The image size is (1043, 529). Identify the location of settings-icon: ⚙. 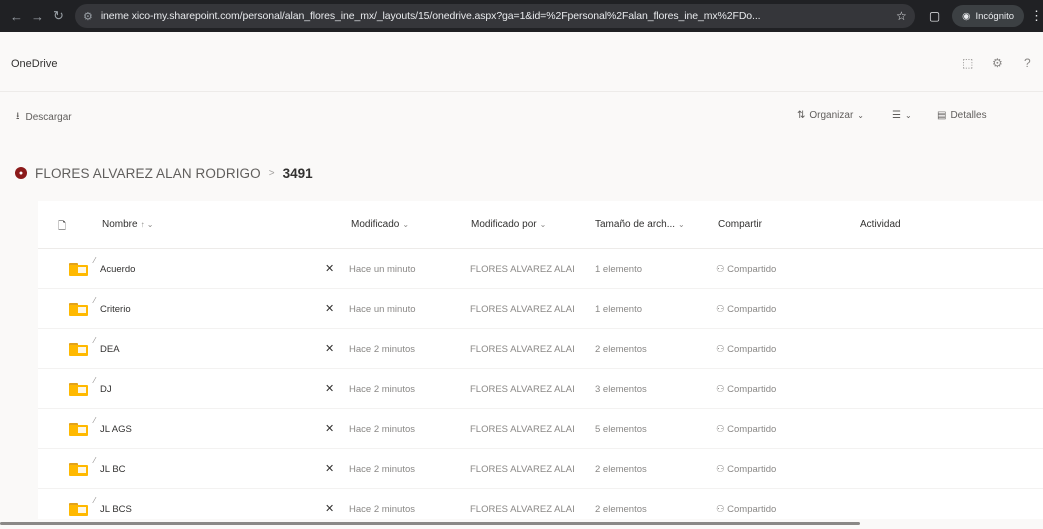
(997, 63).